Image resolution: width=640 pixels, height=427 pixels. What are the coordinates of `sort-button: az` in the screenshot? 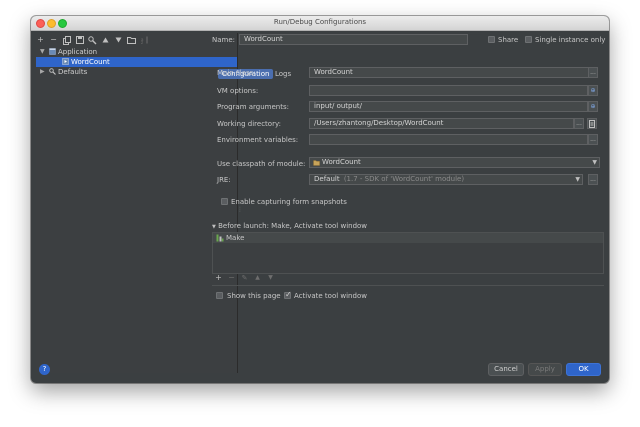 It's located at (144, 40).